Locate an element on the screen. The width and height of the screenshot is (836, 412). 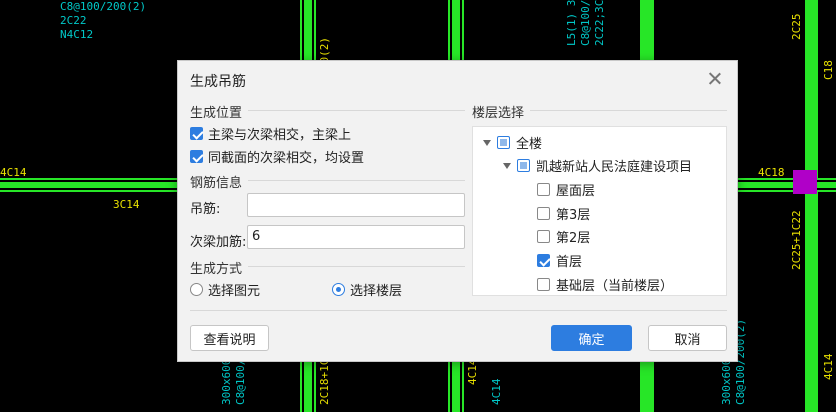
tree-node-label: 基础层（当前楼层） is located at coordinates (615, 286).